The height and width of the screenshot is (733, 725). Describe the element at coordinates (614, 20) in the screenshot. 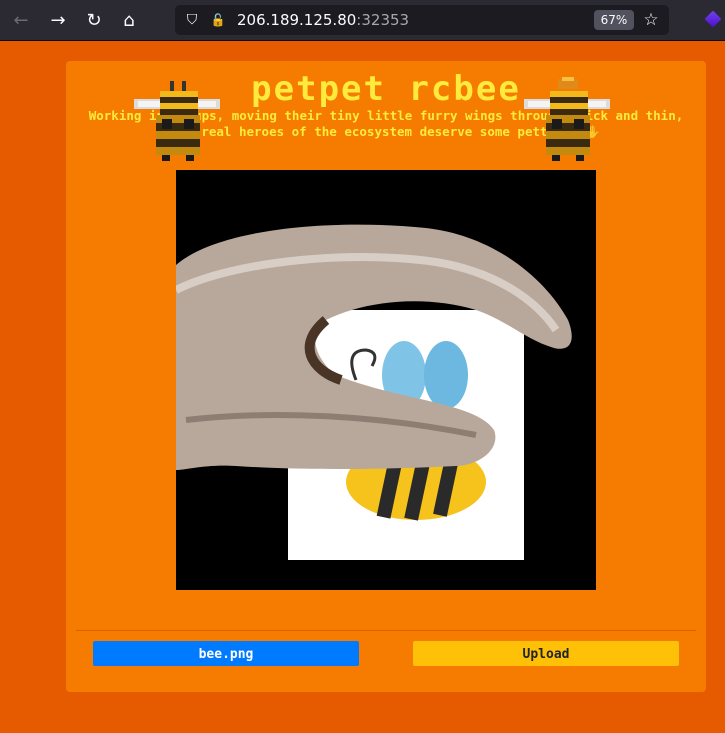

I see `zoom-level-badge: 67%` at that location.